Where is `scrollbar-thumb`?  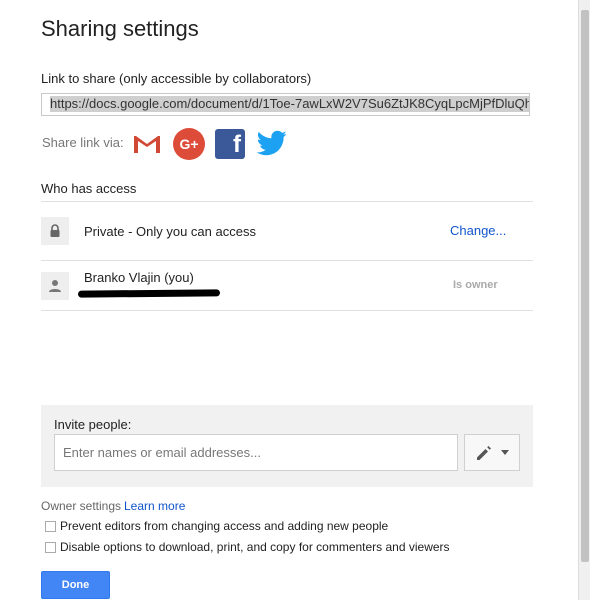 scrollbar-thumb is located at coordinates (585, 286).